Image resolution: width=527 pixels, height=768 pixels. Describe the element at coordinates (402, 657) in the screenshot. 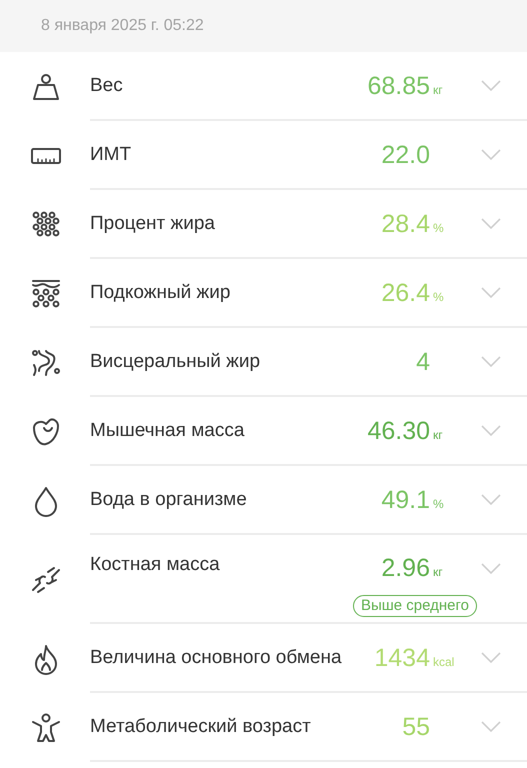

I see `metric-value: 1434` at that location.